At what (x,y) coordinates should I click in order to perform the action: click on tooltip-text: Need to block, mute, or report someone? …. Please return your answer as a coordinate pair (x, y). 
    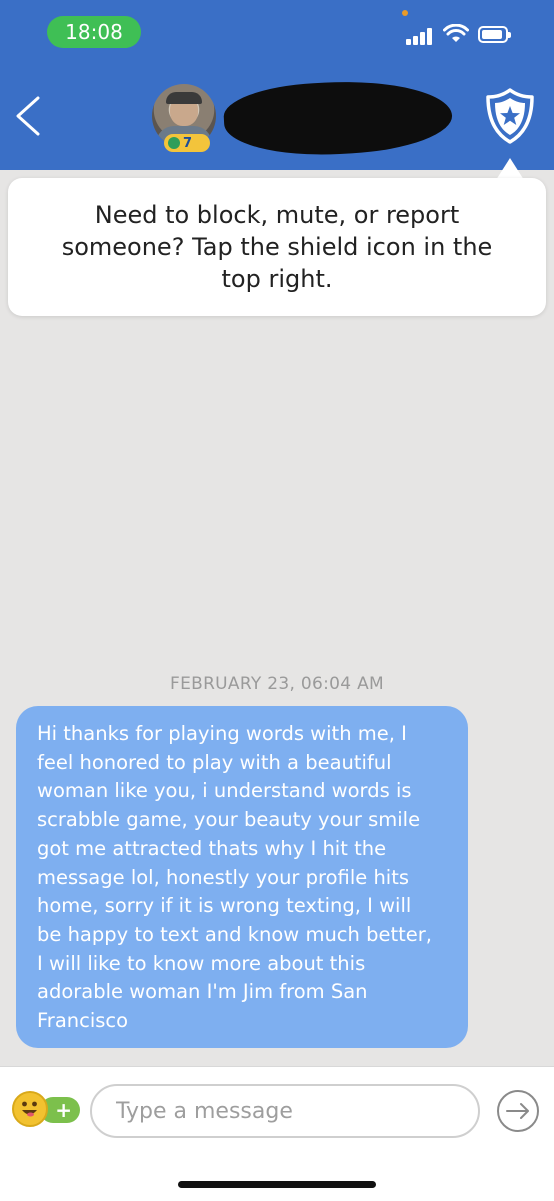
    Looking at the image, I should click on (277, 247).